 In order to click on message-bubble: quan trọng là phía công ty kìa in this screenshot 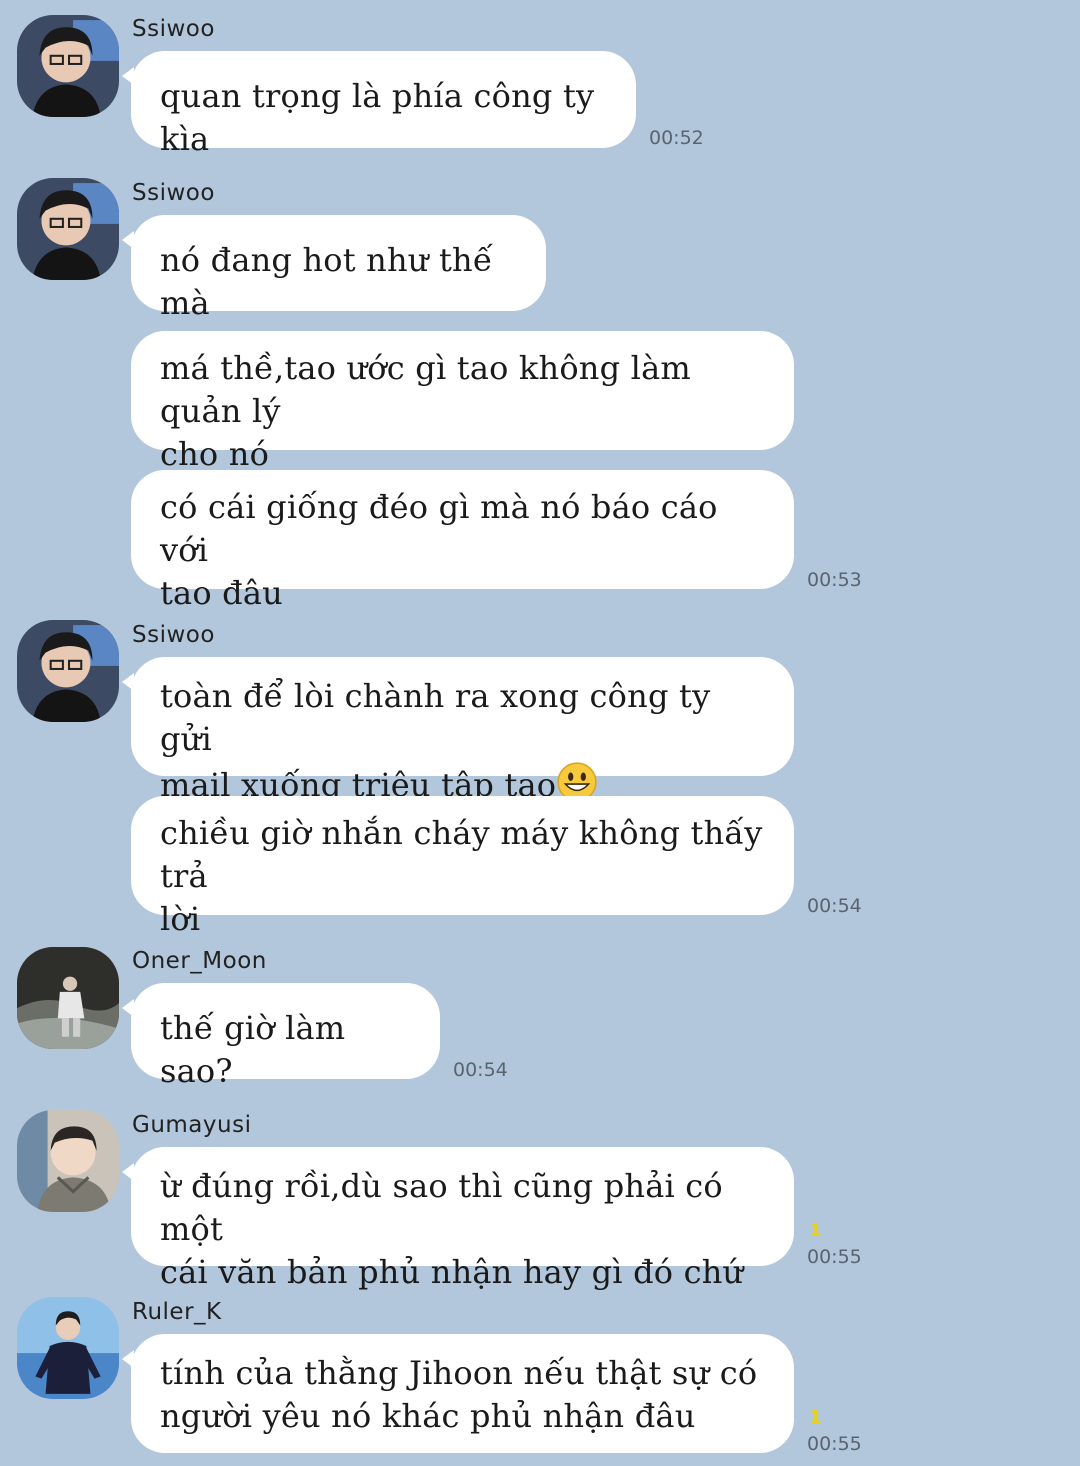, I will do `click(379, 104)`.